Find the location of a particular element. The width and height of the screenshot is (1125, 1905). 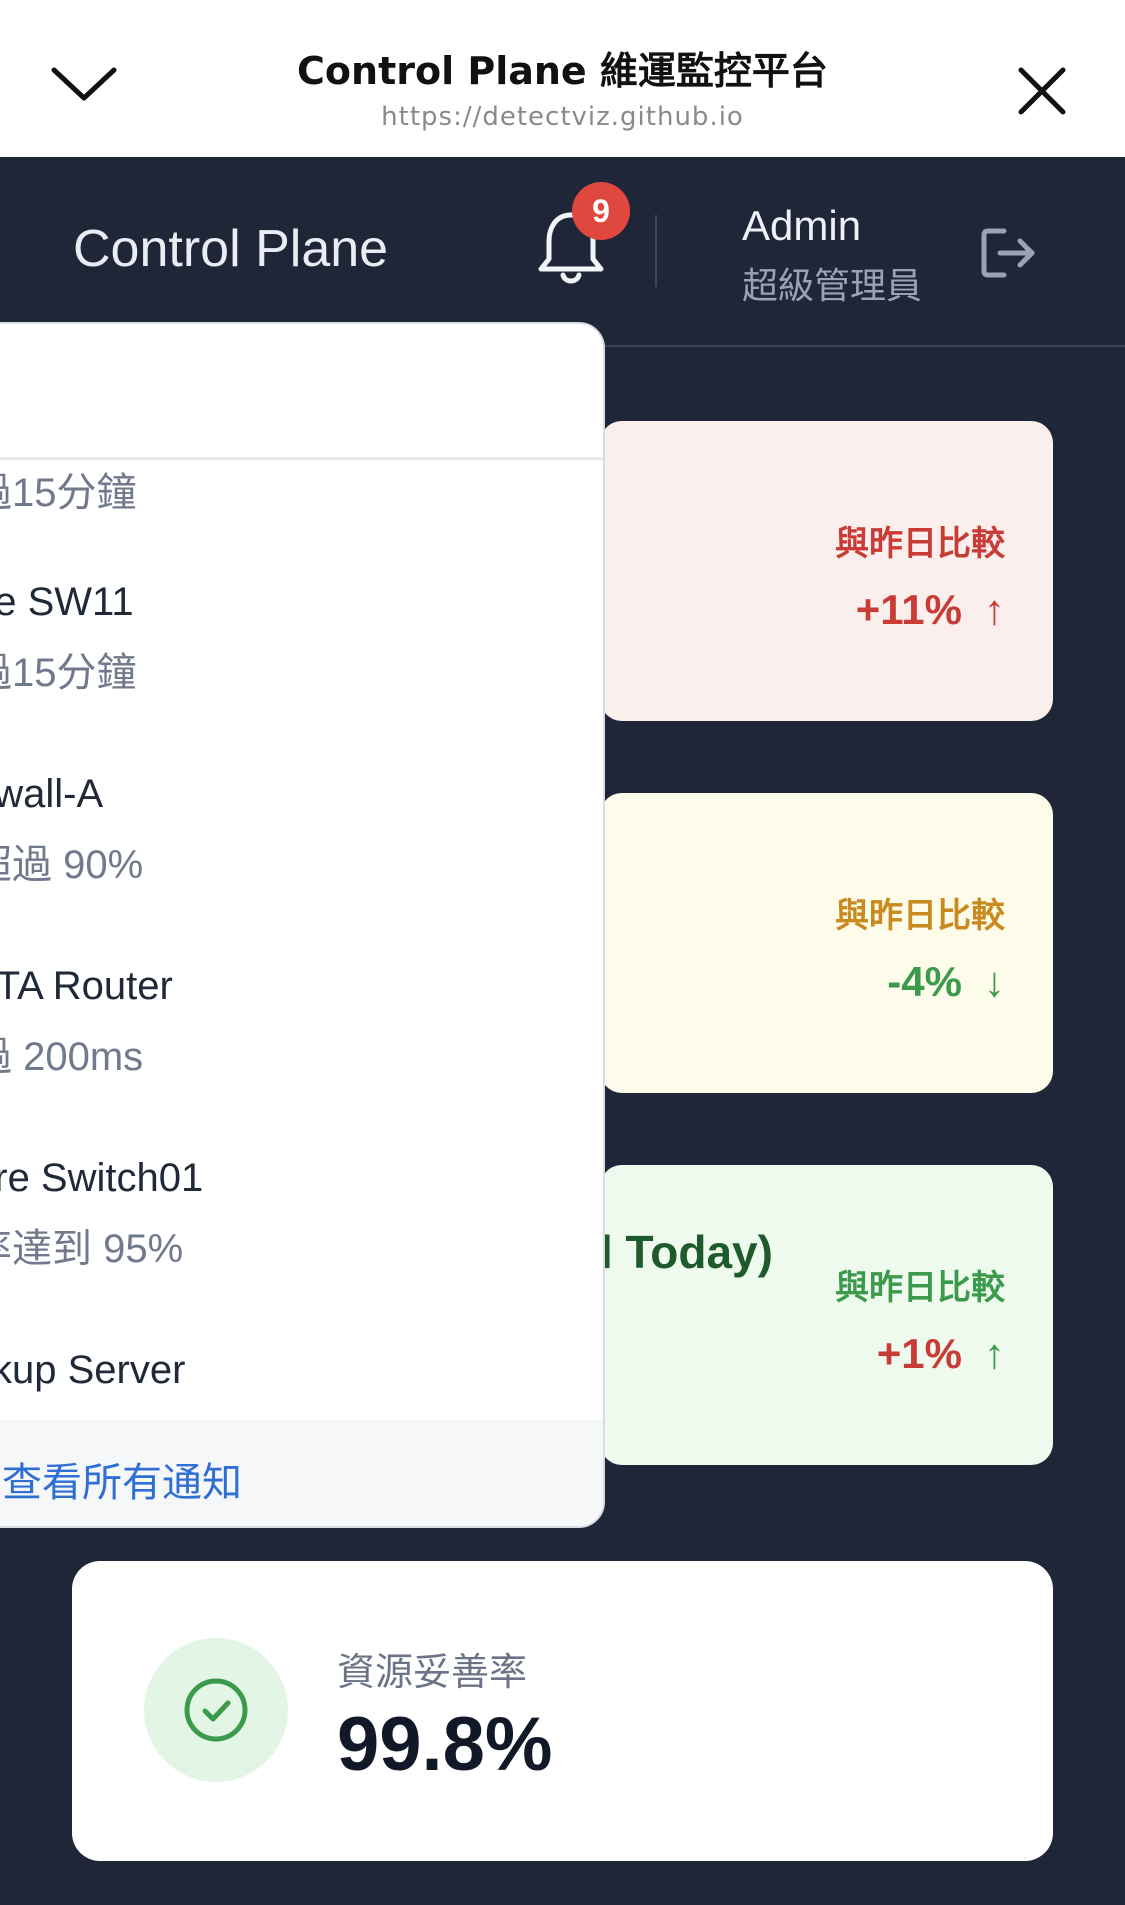

app-header: Control Plane 9 Admin 超級管理員 is located at coordinates (562, 252).